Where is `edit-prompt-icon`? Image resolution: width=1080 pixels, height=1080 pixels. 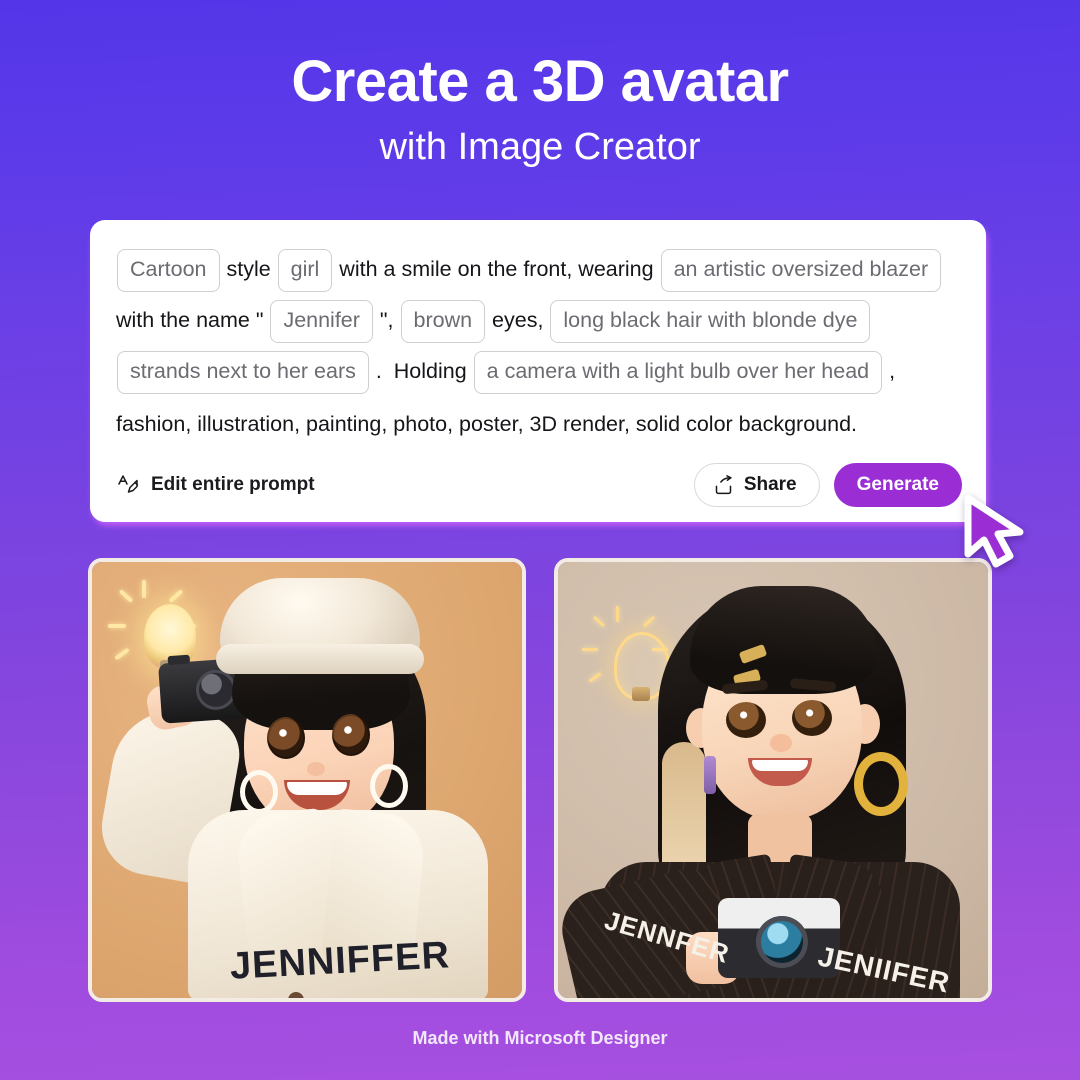 edit-prompt-icon is located at coordinates (128, 485).